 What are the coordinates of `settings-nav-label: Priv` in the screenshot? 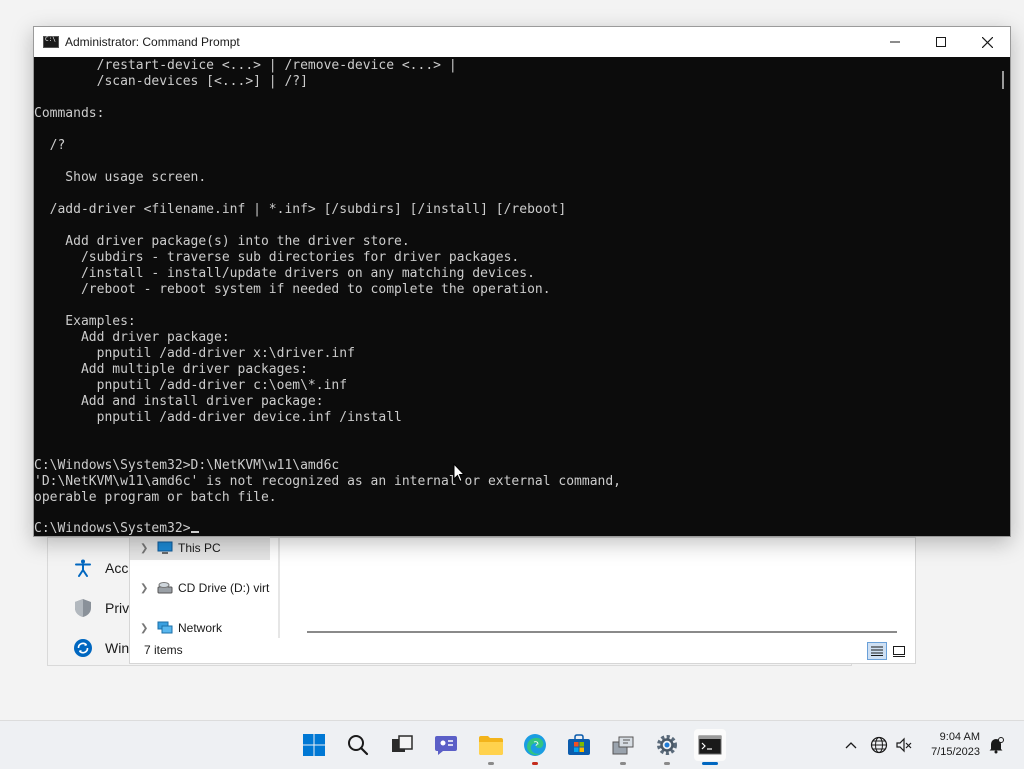 It's located at (117, 608).